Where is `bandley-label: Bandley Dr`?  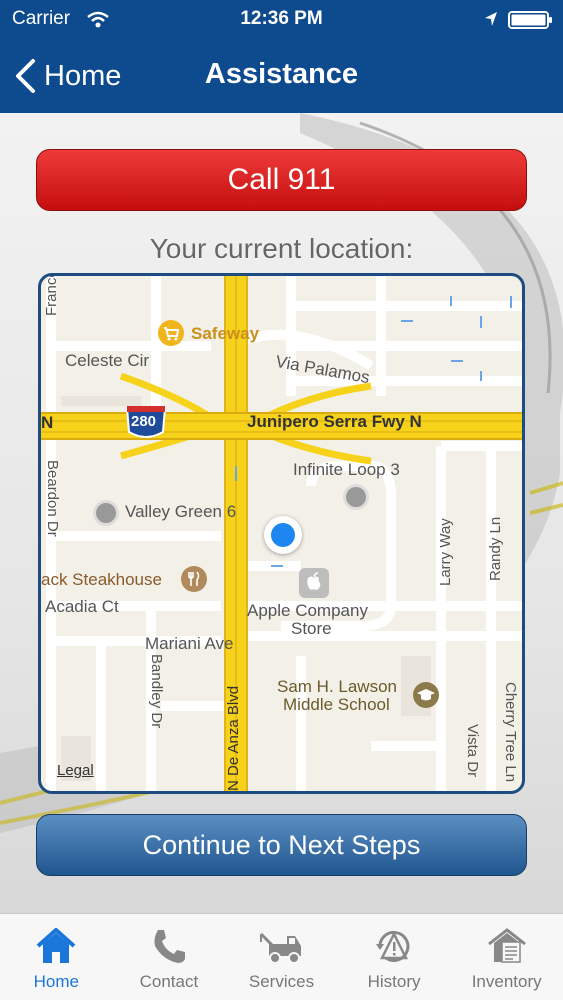 bandley-label: Bandley Dr is located at coordinates (156, 691).